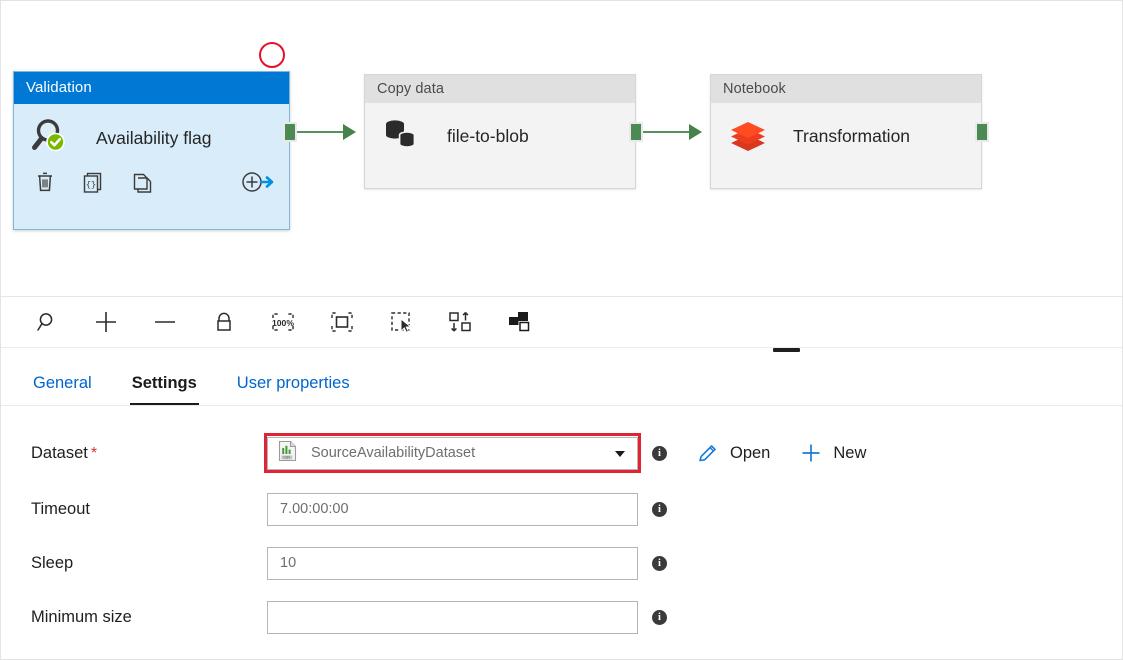 This screenshot has height=660, width=1123. Describe the element at coordinates (659, 563) in the screenshot. I see `sleep-info-icon: i` at that location.